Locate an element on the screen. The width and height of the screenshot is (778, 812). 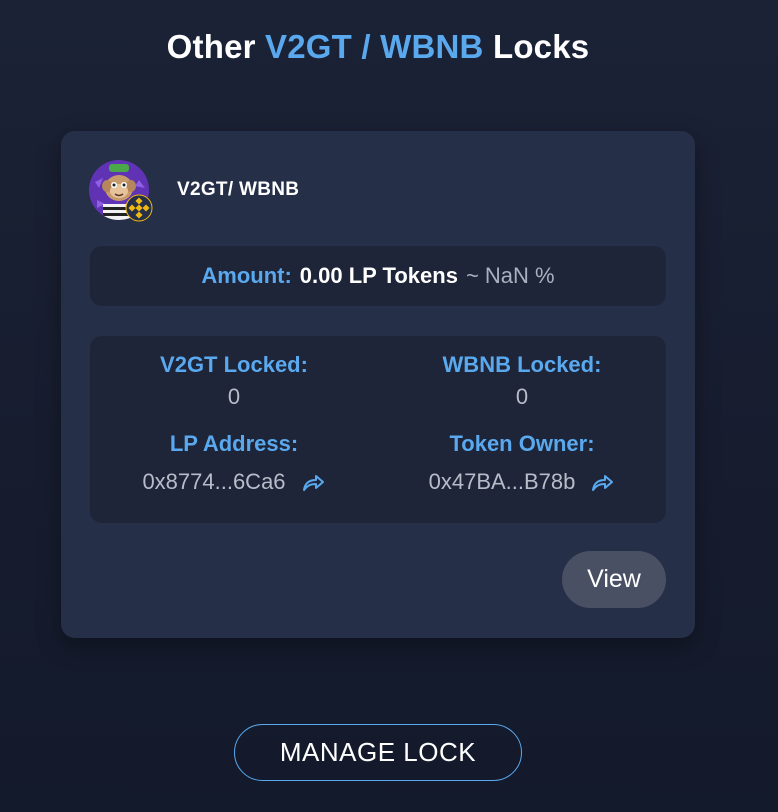
title-pair: V2GT / WBNB is located at coordinates (374, 46).